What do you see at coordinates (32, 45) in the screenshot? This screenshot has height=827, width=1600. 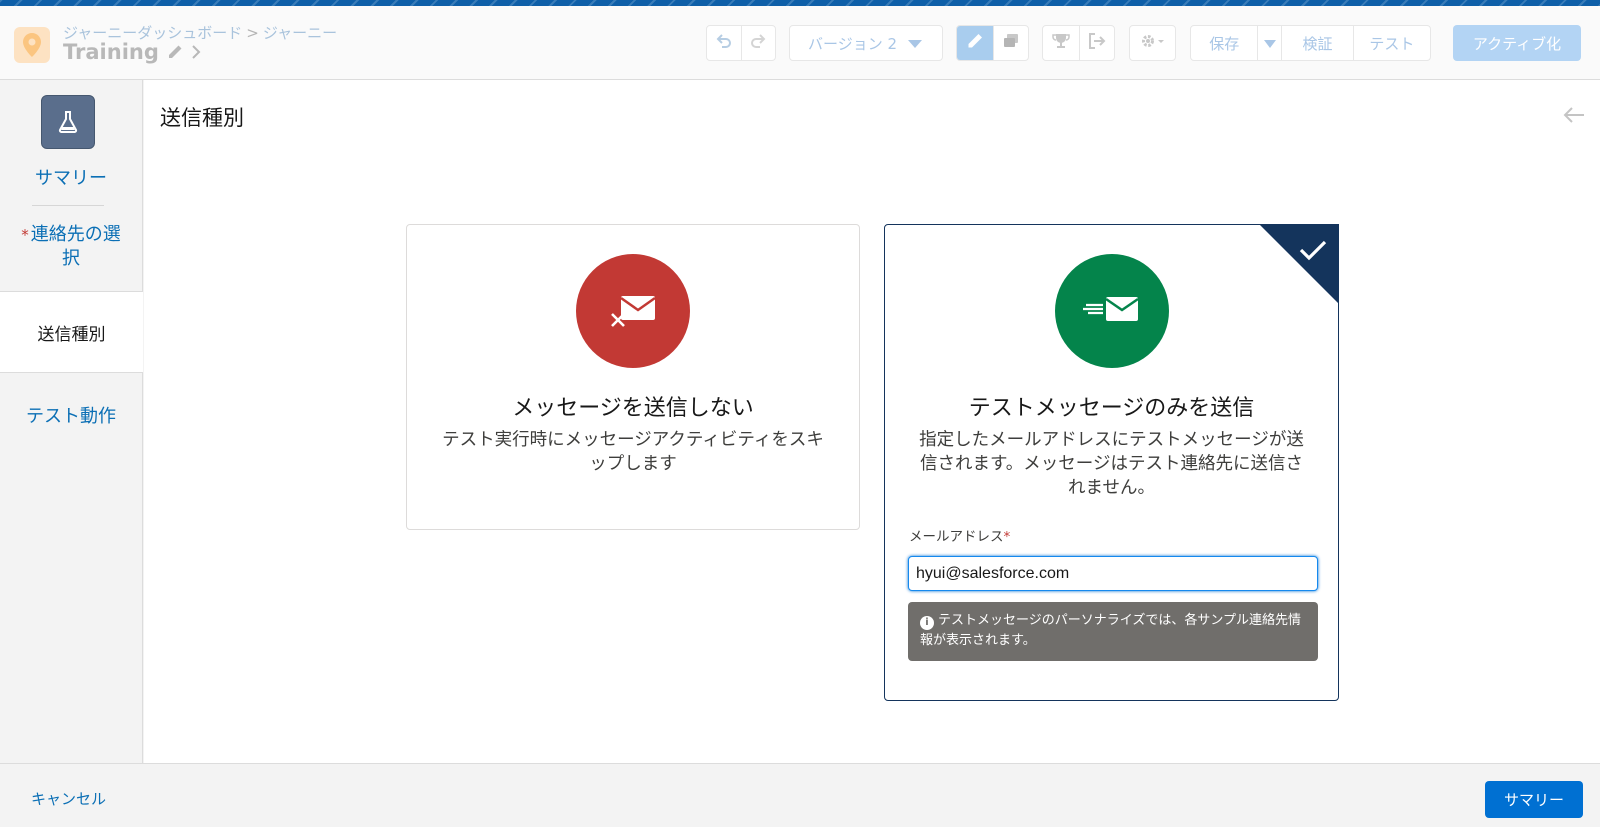 I see `location-pin-icon` at bounding box center [32, 45].